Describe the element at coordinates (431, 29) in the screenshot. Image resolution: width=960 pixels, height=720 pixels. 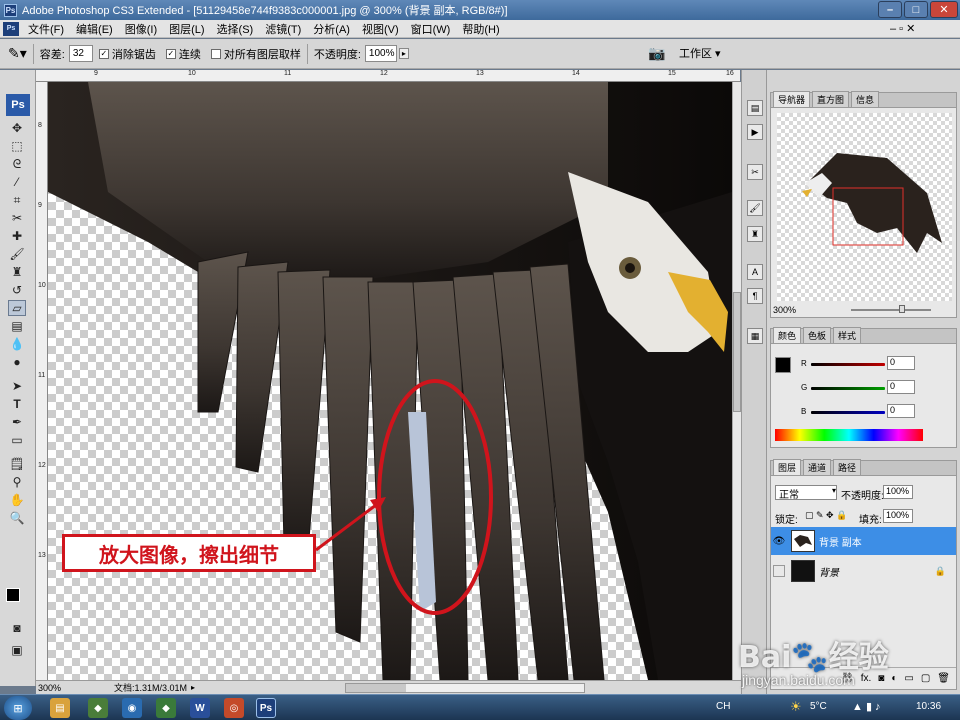
I see `menu-window: 窗口(W)` at that location.